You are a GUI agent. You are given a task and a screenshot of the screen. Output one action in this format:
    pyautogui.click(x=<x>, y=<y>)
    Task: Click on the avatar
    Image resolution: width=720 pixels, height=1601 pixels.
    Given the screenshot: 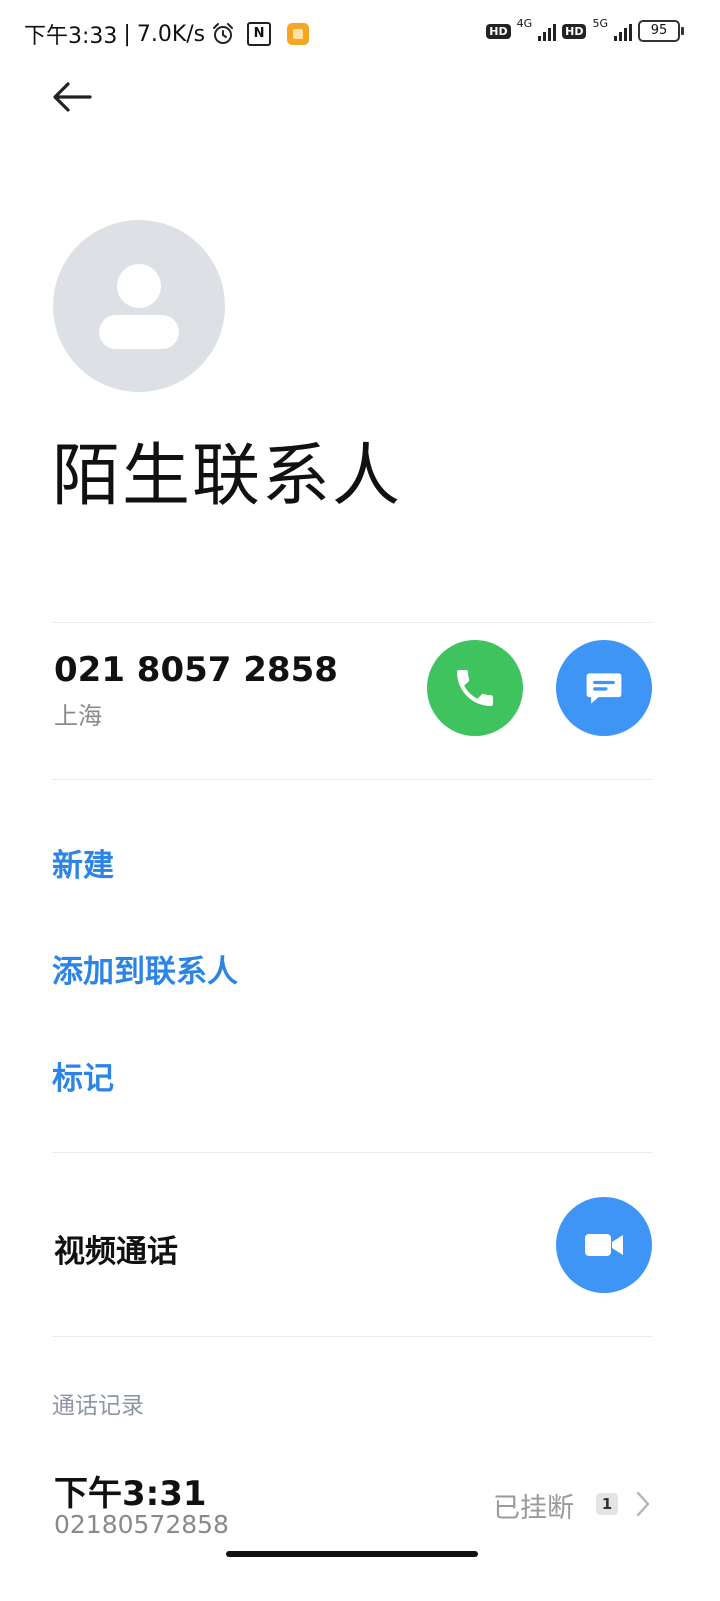 What is the action you would take?
    pyautogui.click(x=139, y=306)
    